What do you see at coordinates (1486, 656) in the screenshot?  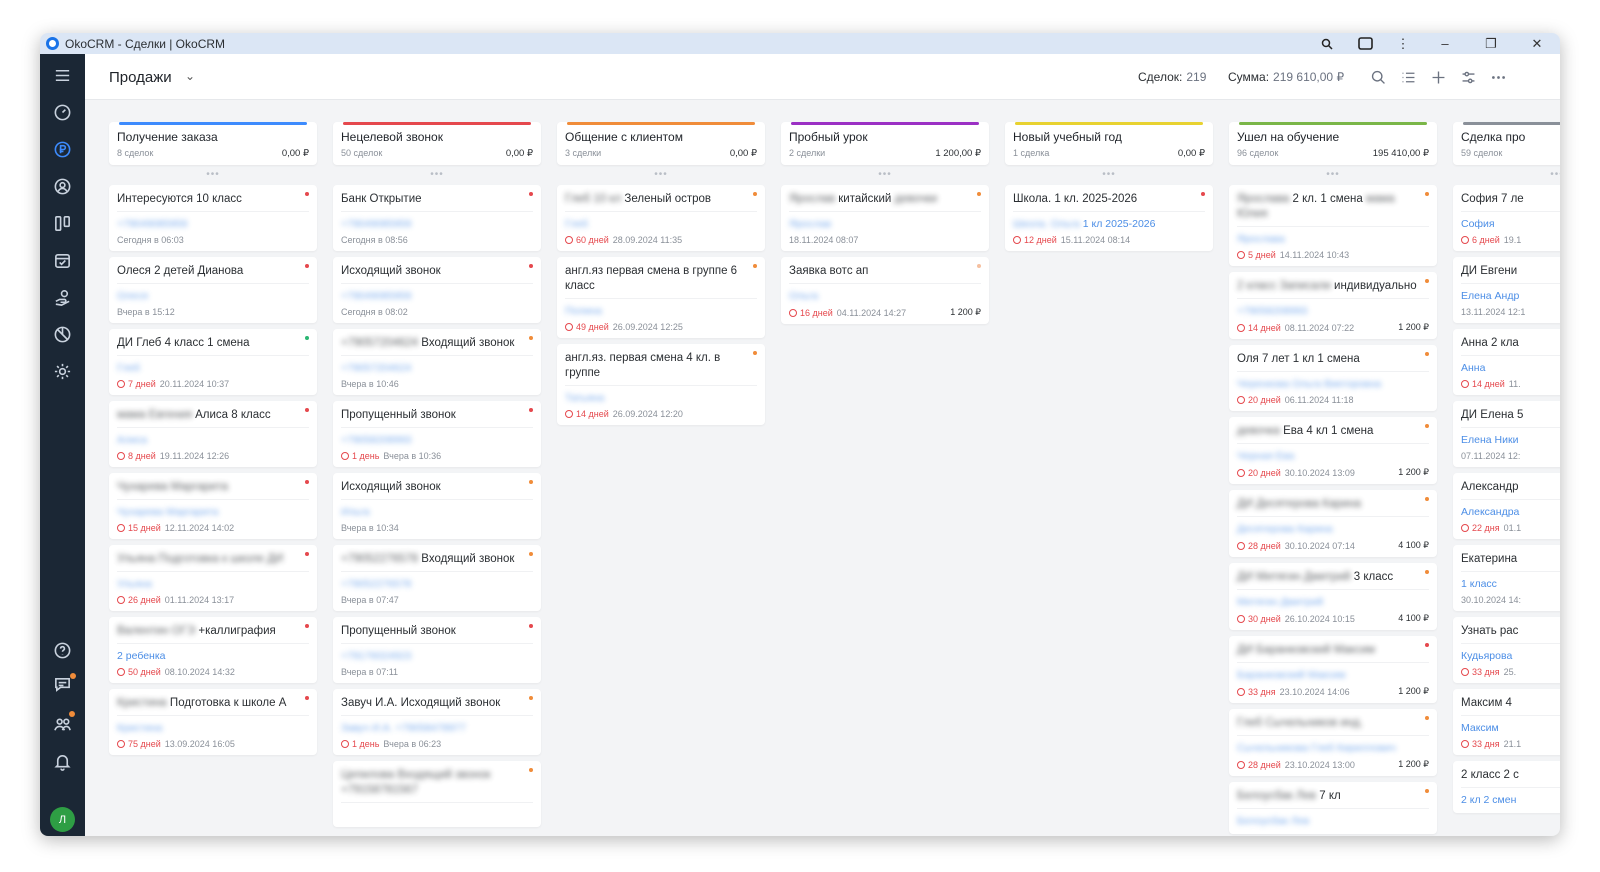 I see `card-contact-link: Кудьярова` at bounding box center [1486, 656].